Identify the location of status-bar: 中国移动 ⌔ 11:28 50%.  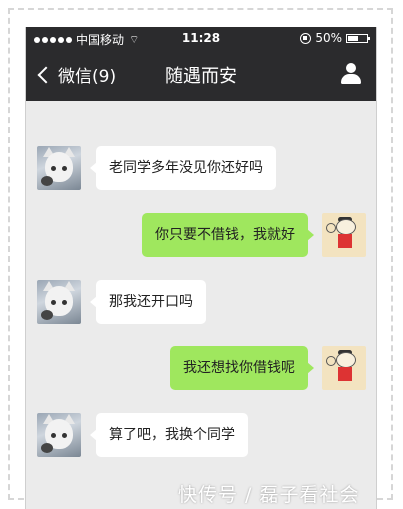
(201, 38).